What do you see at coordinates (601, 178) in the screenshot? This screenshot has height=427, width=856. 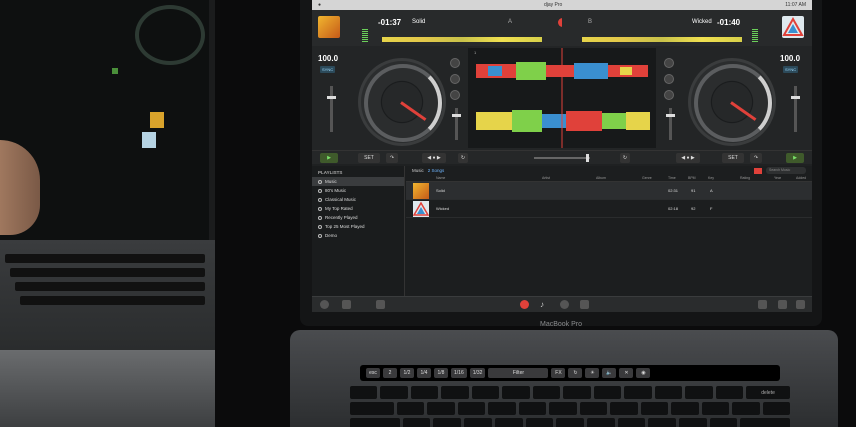 I see `col-album: Album` at bounding box center [601, 178].